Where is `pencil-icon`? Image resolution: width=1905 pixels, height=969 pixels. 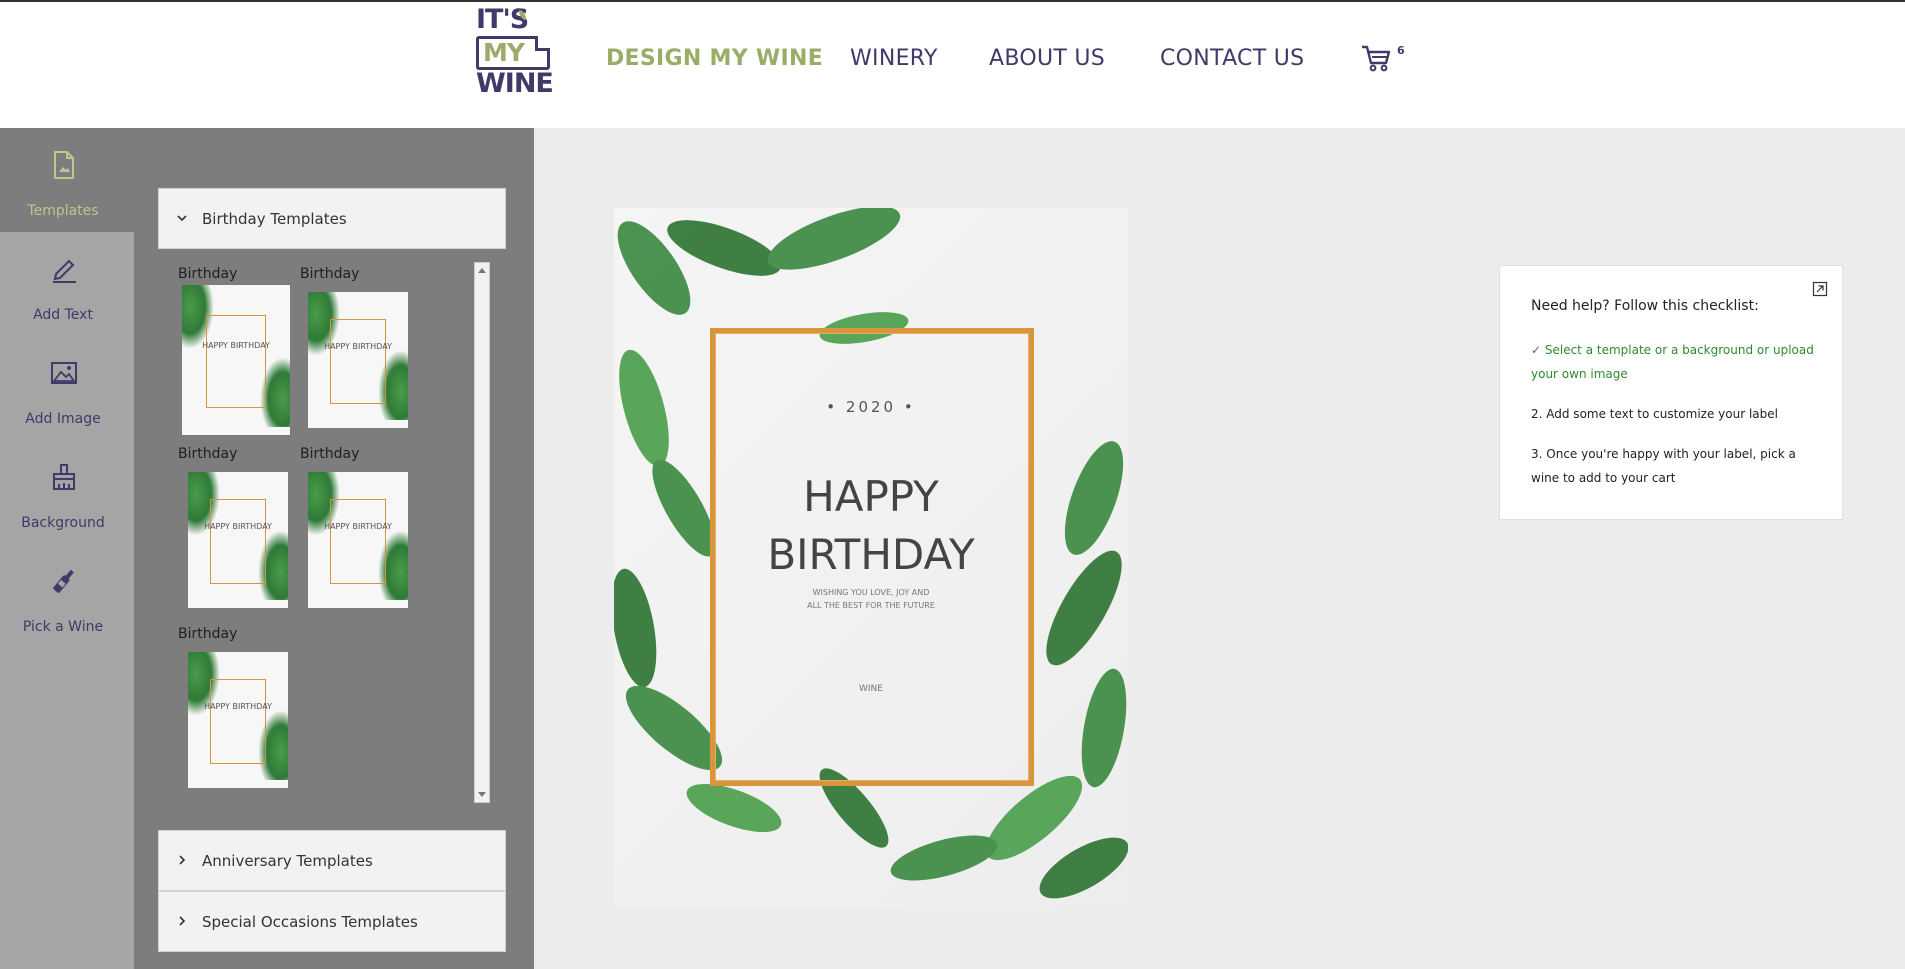 pencil-icon is located at coordinates (64, 271).